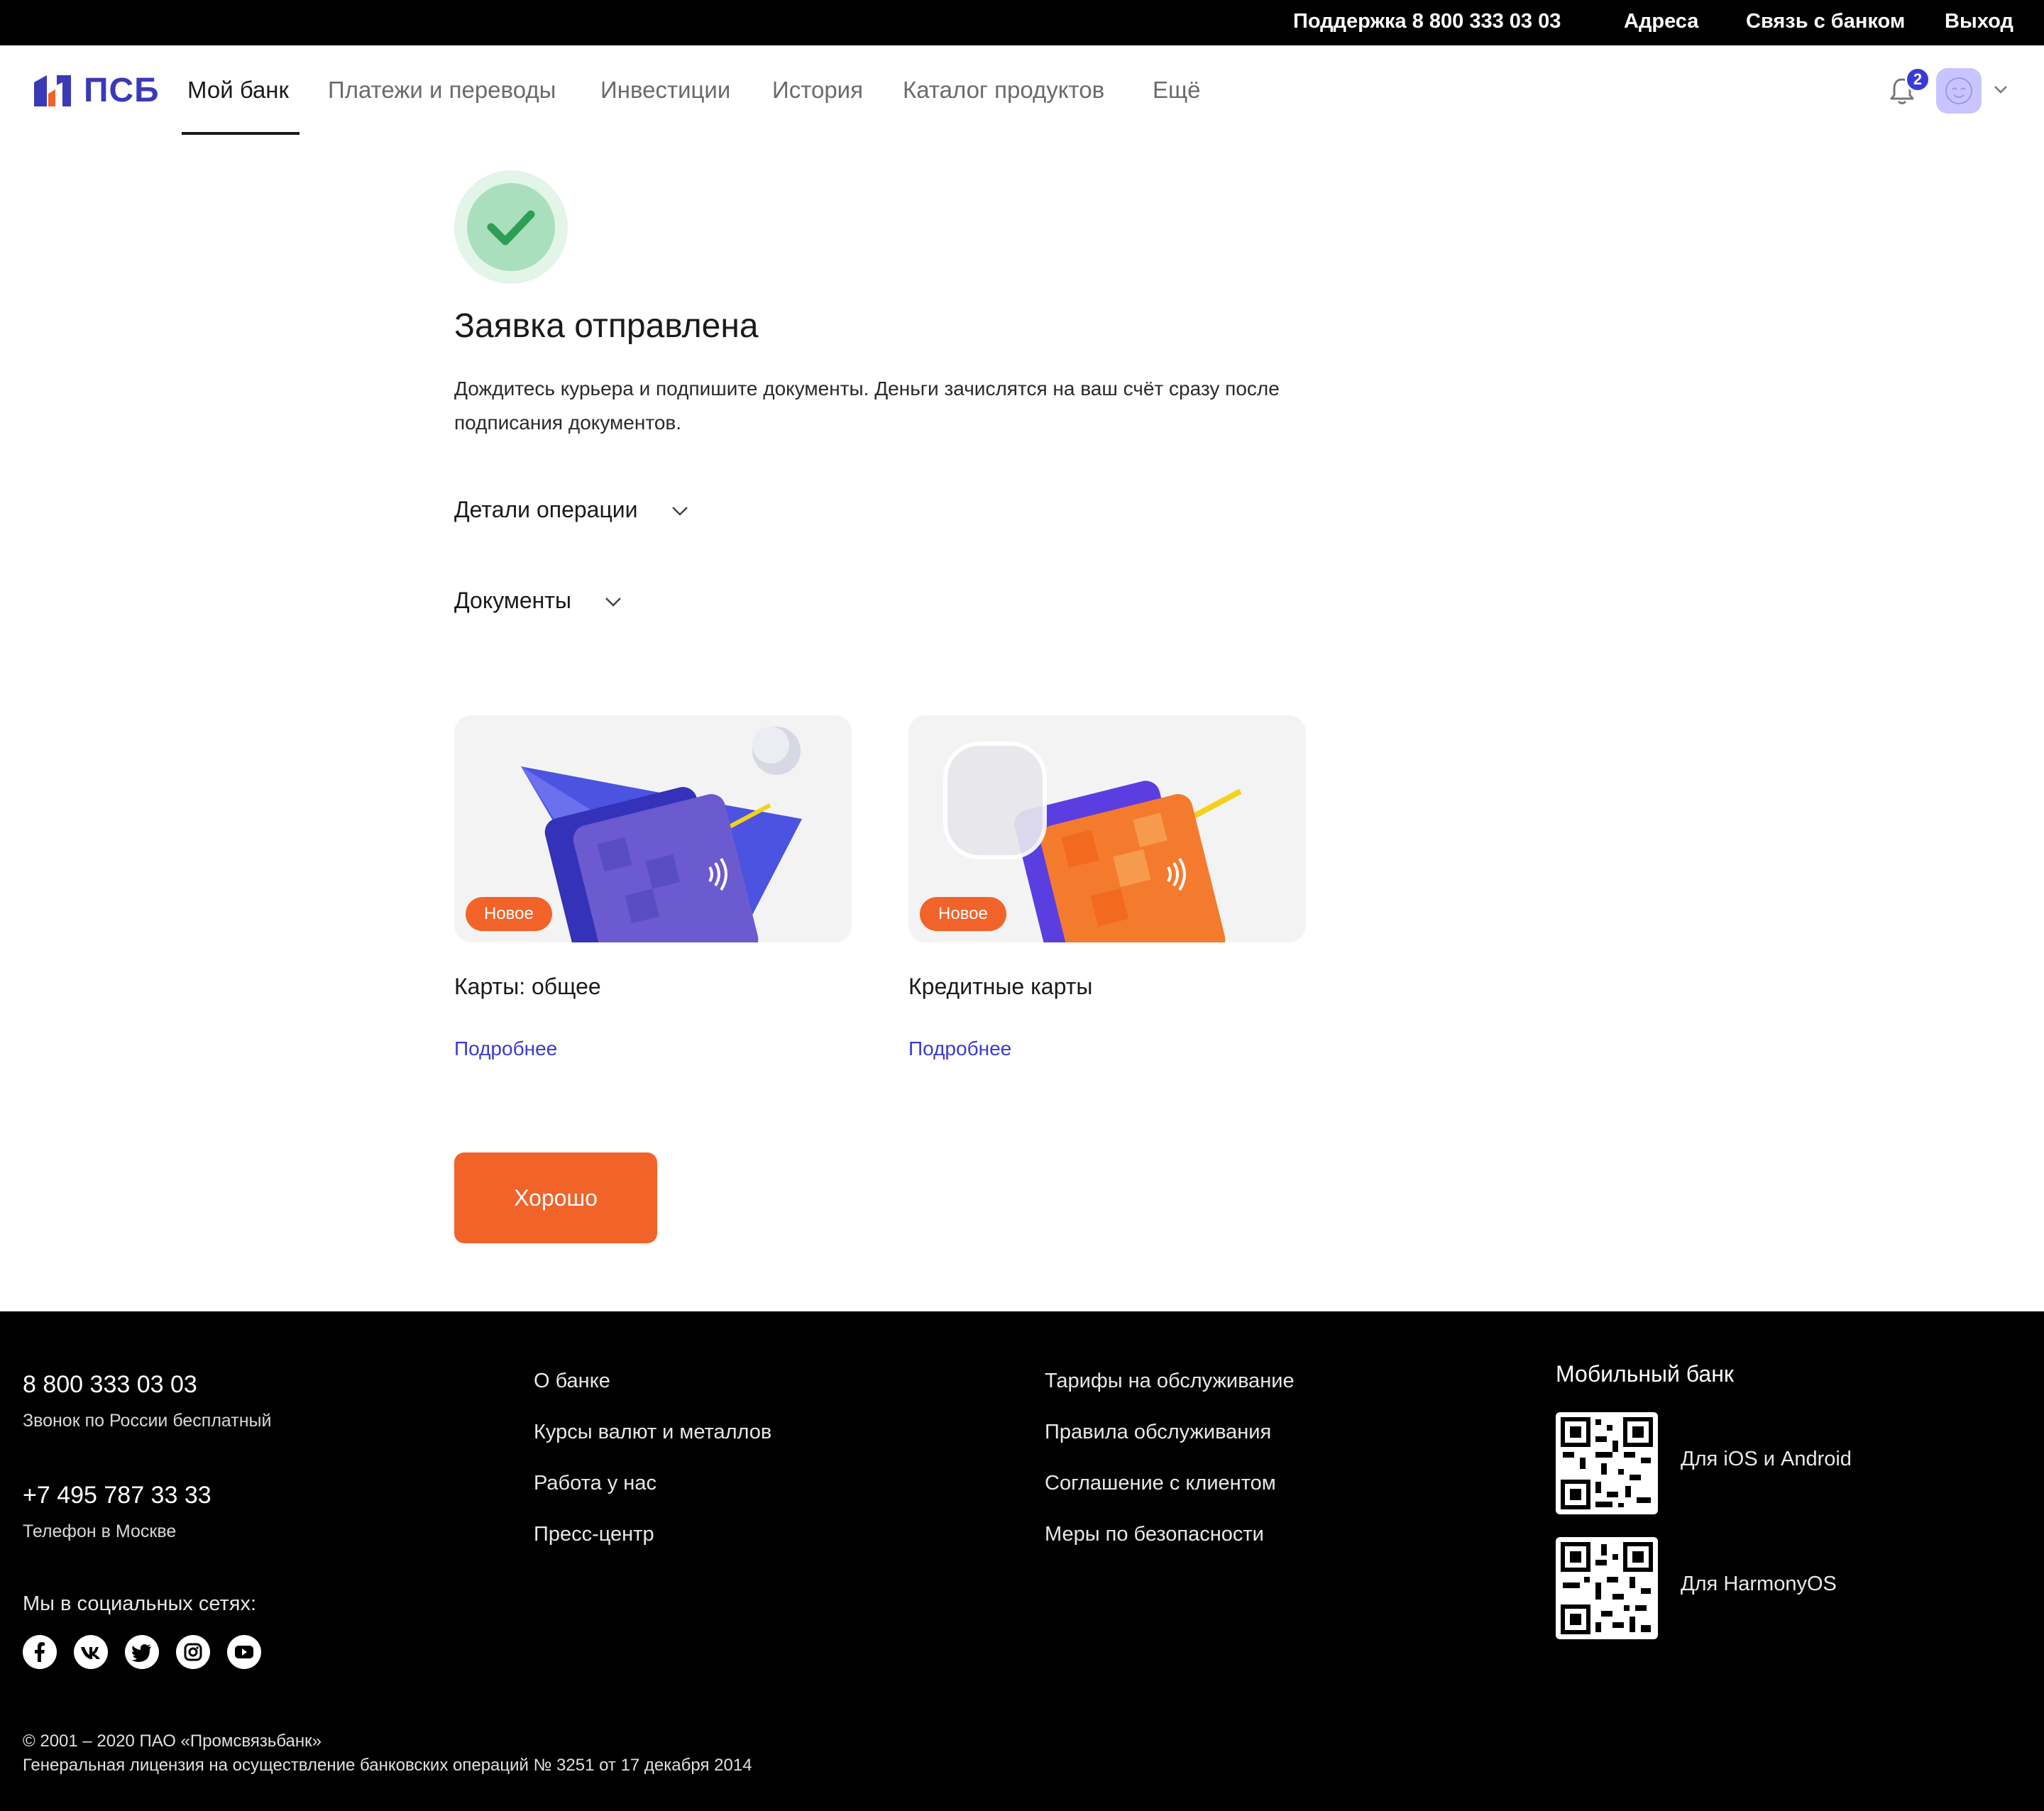 The image size is (2044, 1811). I want to click on footer-link-rates: Курсы валют и металлов, so click(652, 1432).